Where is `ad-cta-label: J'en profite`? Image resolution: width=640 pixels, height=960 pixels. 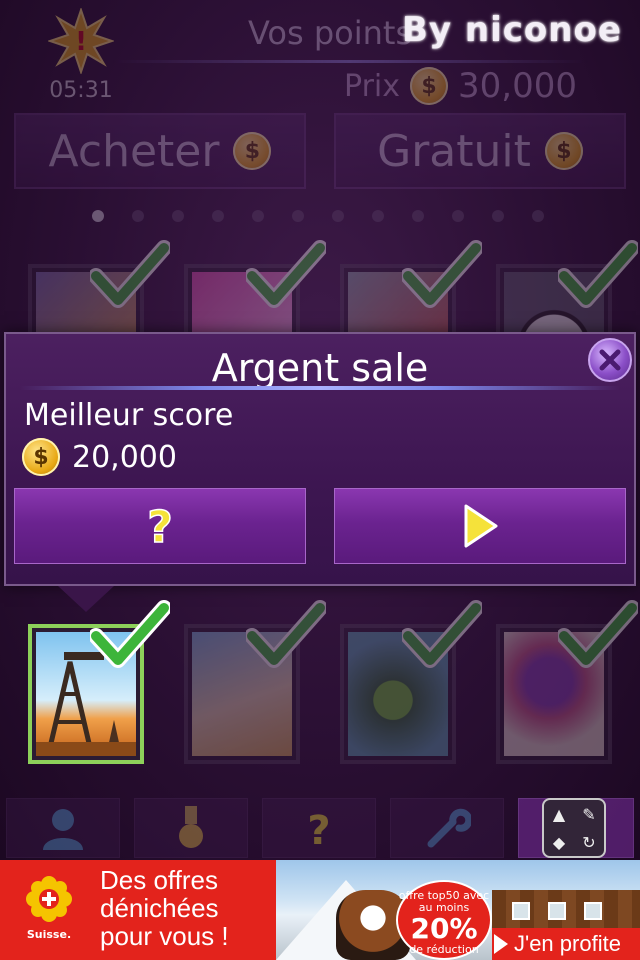 ad-cta-label: J'en profite is located at coordinates (567, 943).